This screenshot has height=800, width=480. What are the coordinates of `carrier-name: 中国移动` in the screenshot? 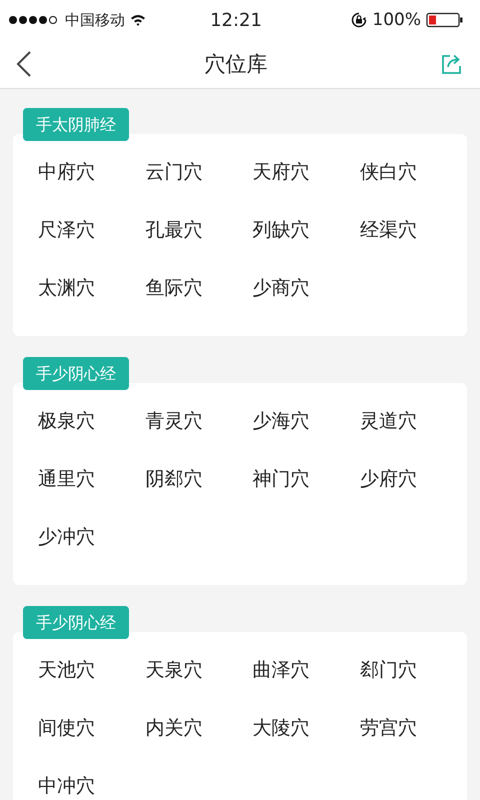 It's located at (95, 20).